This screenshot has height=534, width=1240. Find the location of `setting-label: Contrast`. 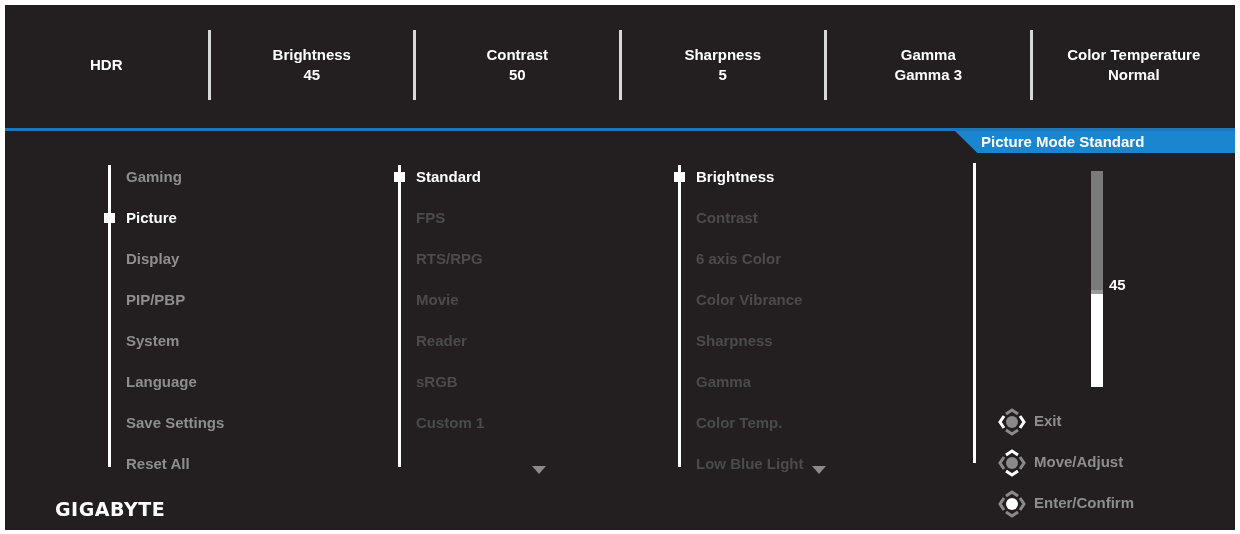

setting-label: Contrast is located at coordinates (517, 55).